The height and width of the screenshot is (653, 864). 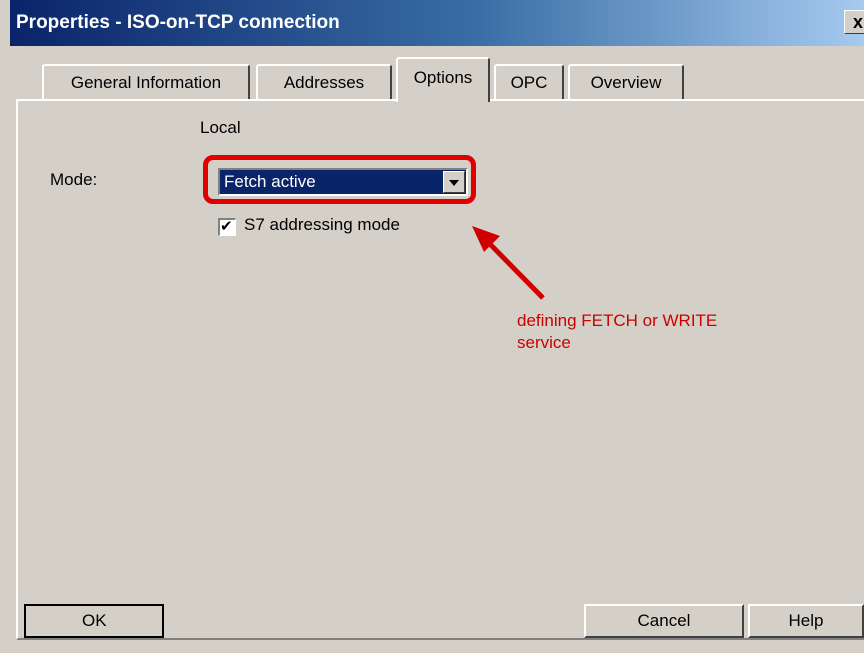 I want to click on arrow-shaft, so click(x=514, y=269).